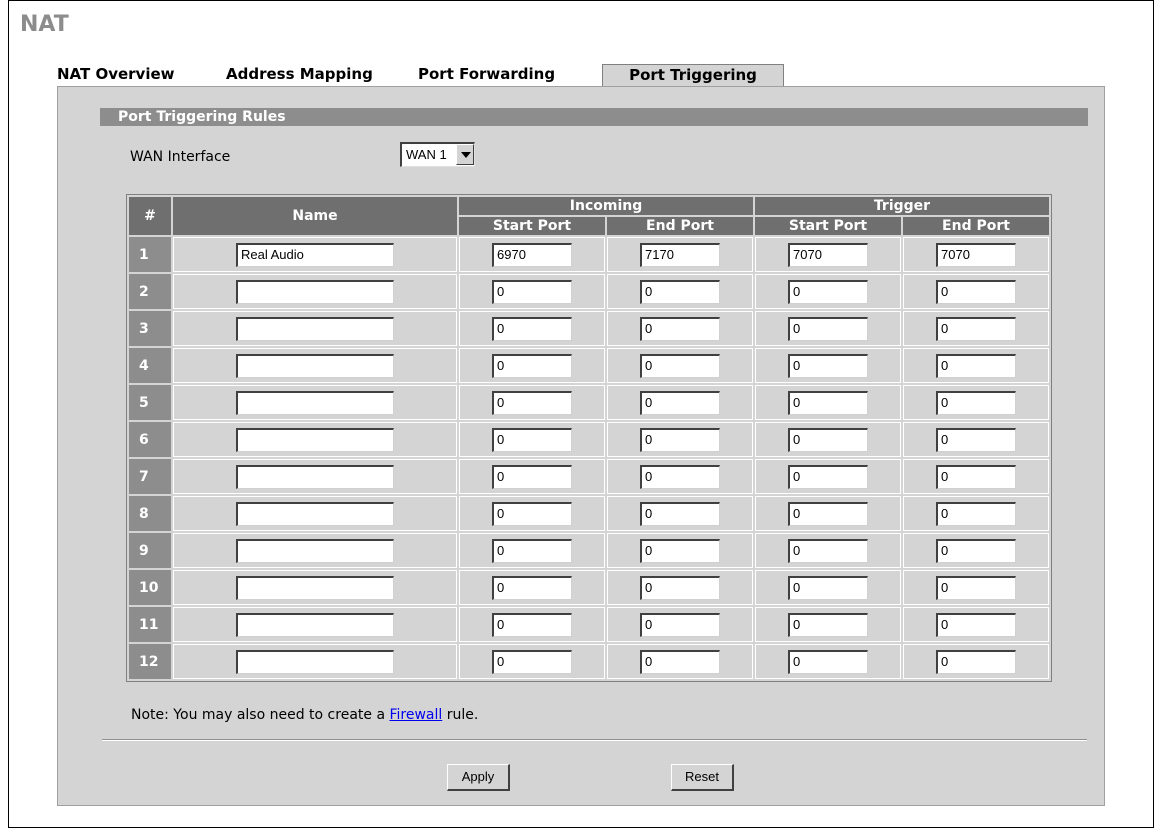  What do you see at coordinates (315, 216) in the screenshot?
I see `header-name: Name` at bounding box center [315, 216].